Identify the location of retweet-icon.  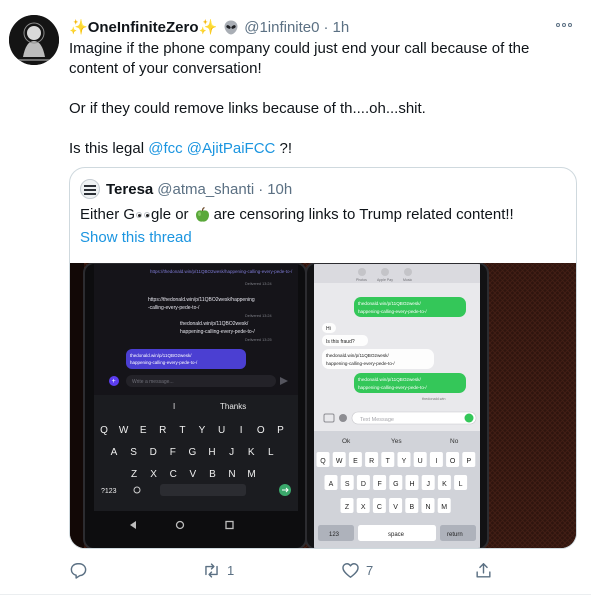
(211, 570).